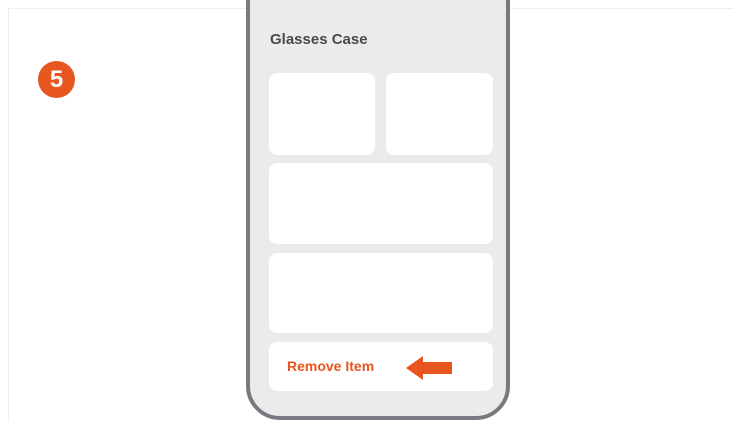  What do you see at coordinates (439, 114) in the screenshot?
I see `content-card-top-right` at bounding box center [439, 114].